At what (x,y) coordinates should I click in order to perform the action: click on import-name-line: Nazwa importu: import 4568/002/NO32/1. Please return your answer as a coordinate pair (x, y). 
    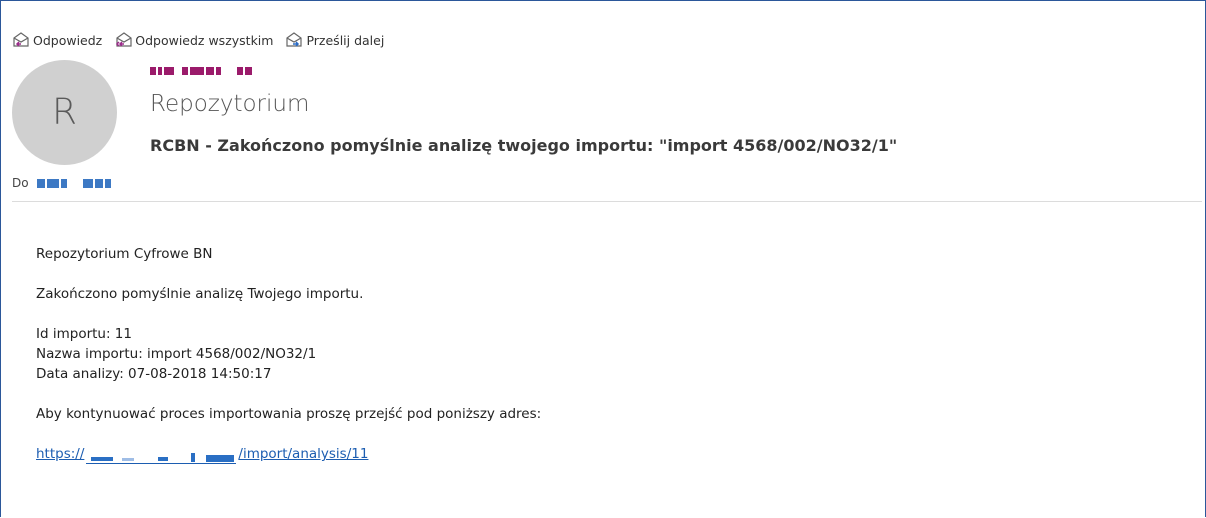
    Looking at the image, I should click on (176, 354).